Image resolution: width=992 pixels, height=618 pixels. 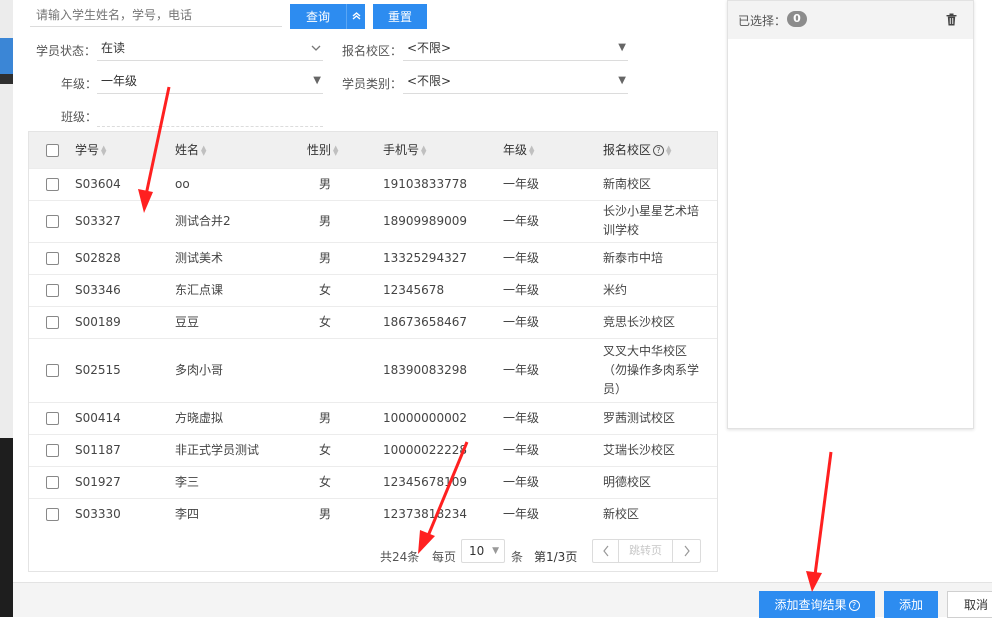 What do you see at coordinates (443, 150) in the screenshot?
I see `column-header-phone: 手机号 ▲ ▼` at bounding box center [443, 150].